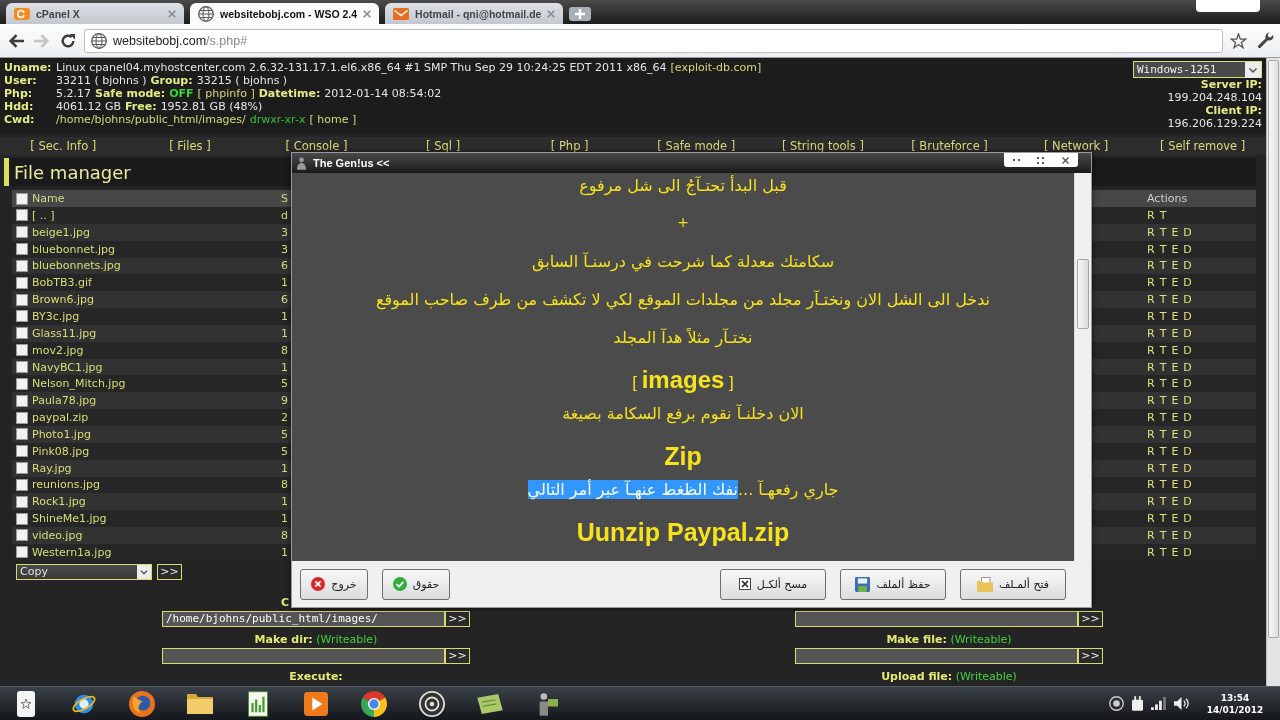 The image size is (1280, 720). I want to click on file-name: Ray.jpg, so click(52, 468).